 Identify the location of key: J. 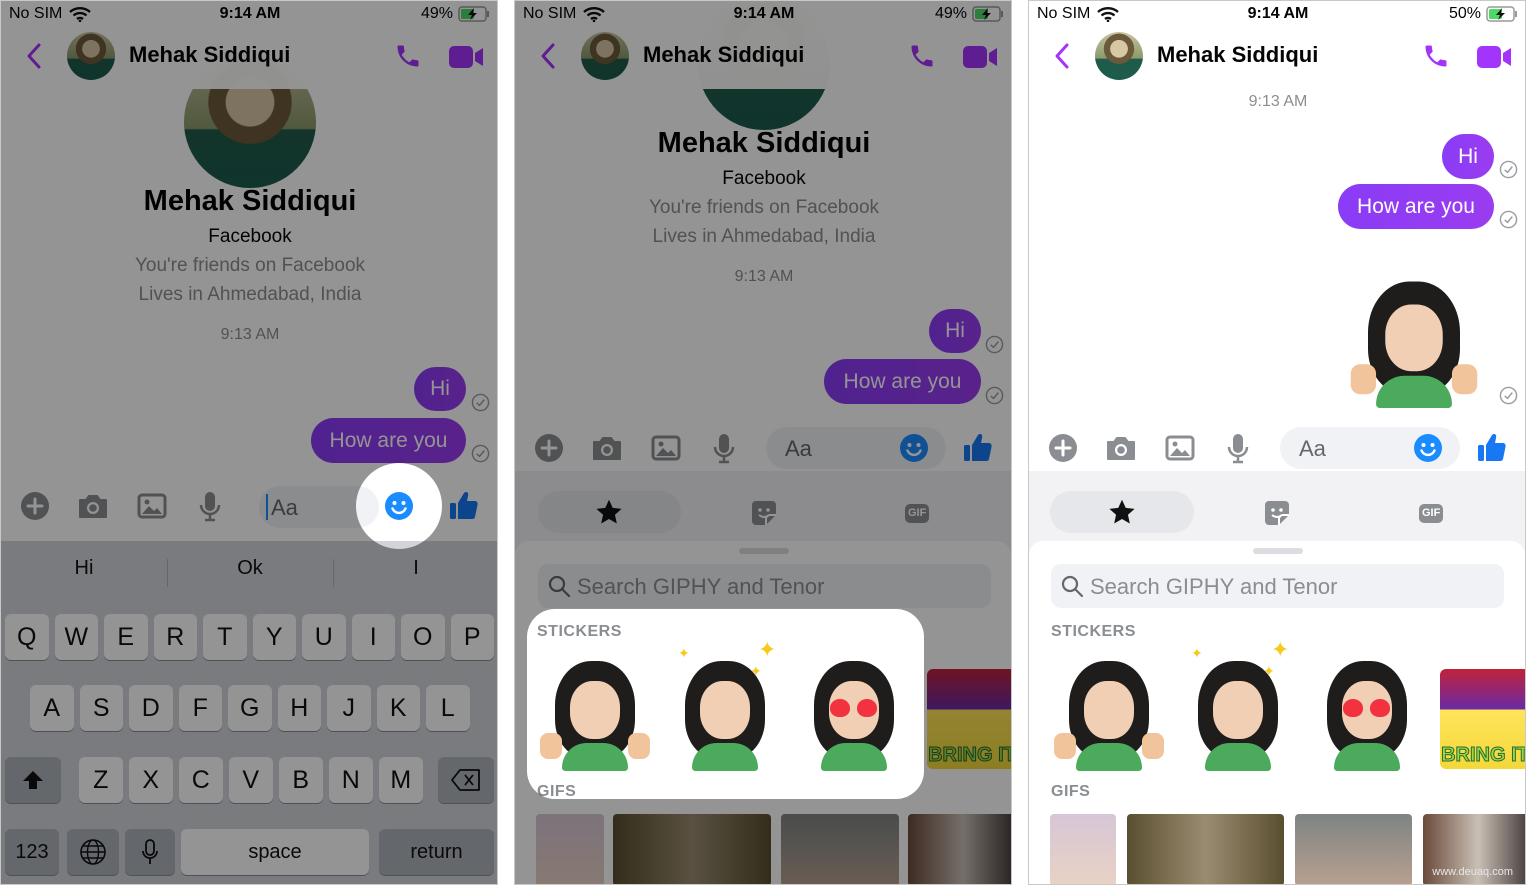
(349, 708).